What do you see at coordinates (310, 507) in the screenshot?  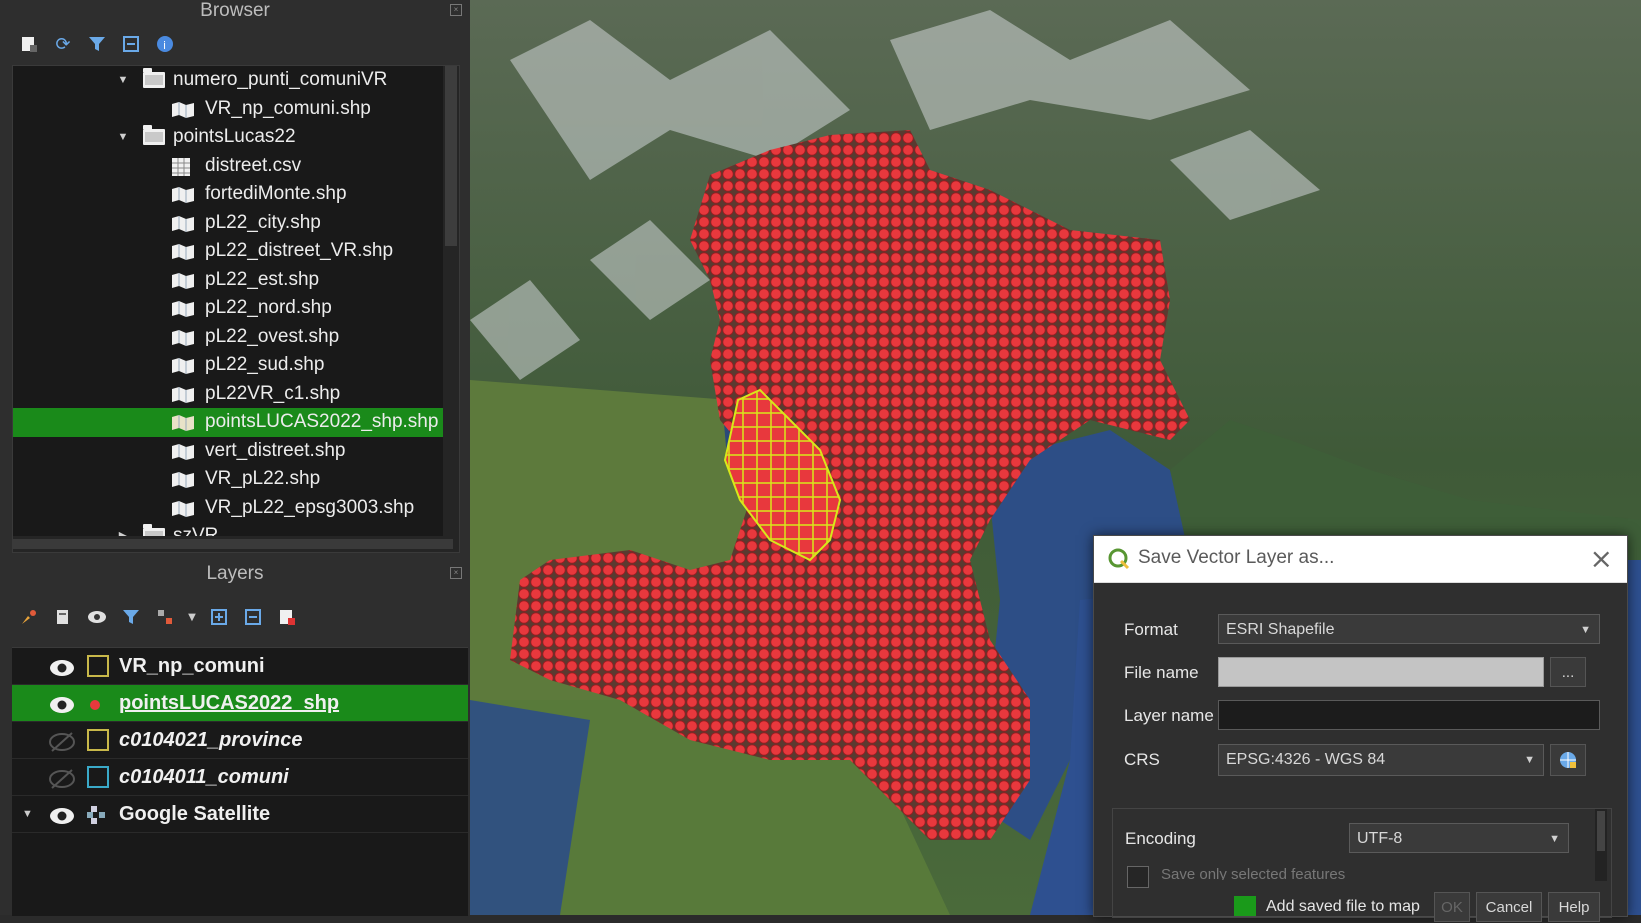 I see `browser-item-label: VR_pL22_epsg3003.shp` at bounding box center [310, 507].